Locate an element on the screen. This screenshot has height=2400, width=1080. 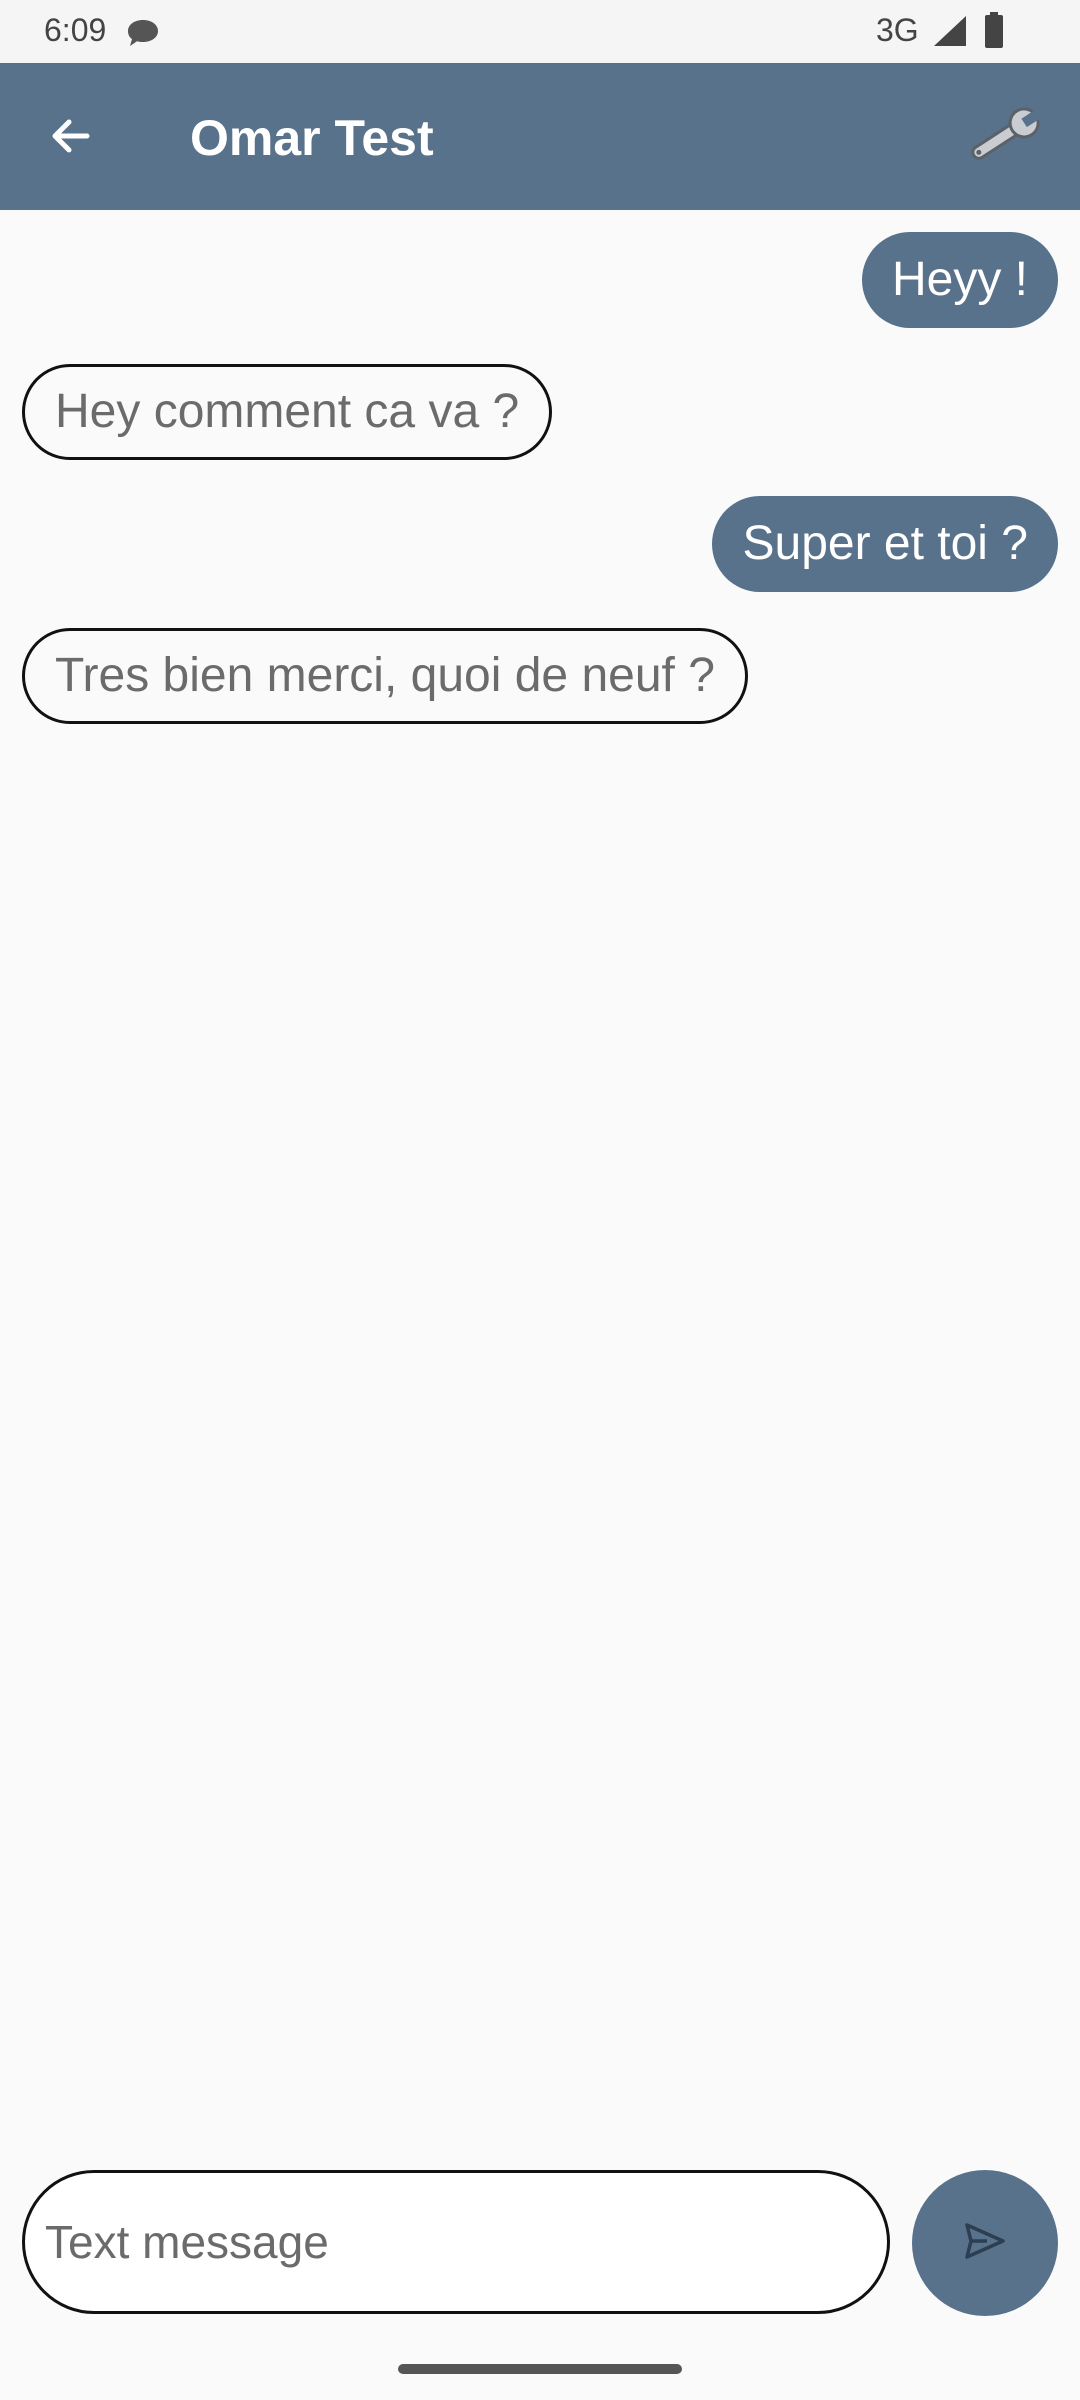
arrow-back-icon is located at coordinates (71, 138).